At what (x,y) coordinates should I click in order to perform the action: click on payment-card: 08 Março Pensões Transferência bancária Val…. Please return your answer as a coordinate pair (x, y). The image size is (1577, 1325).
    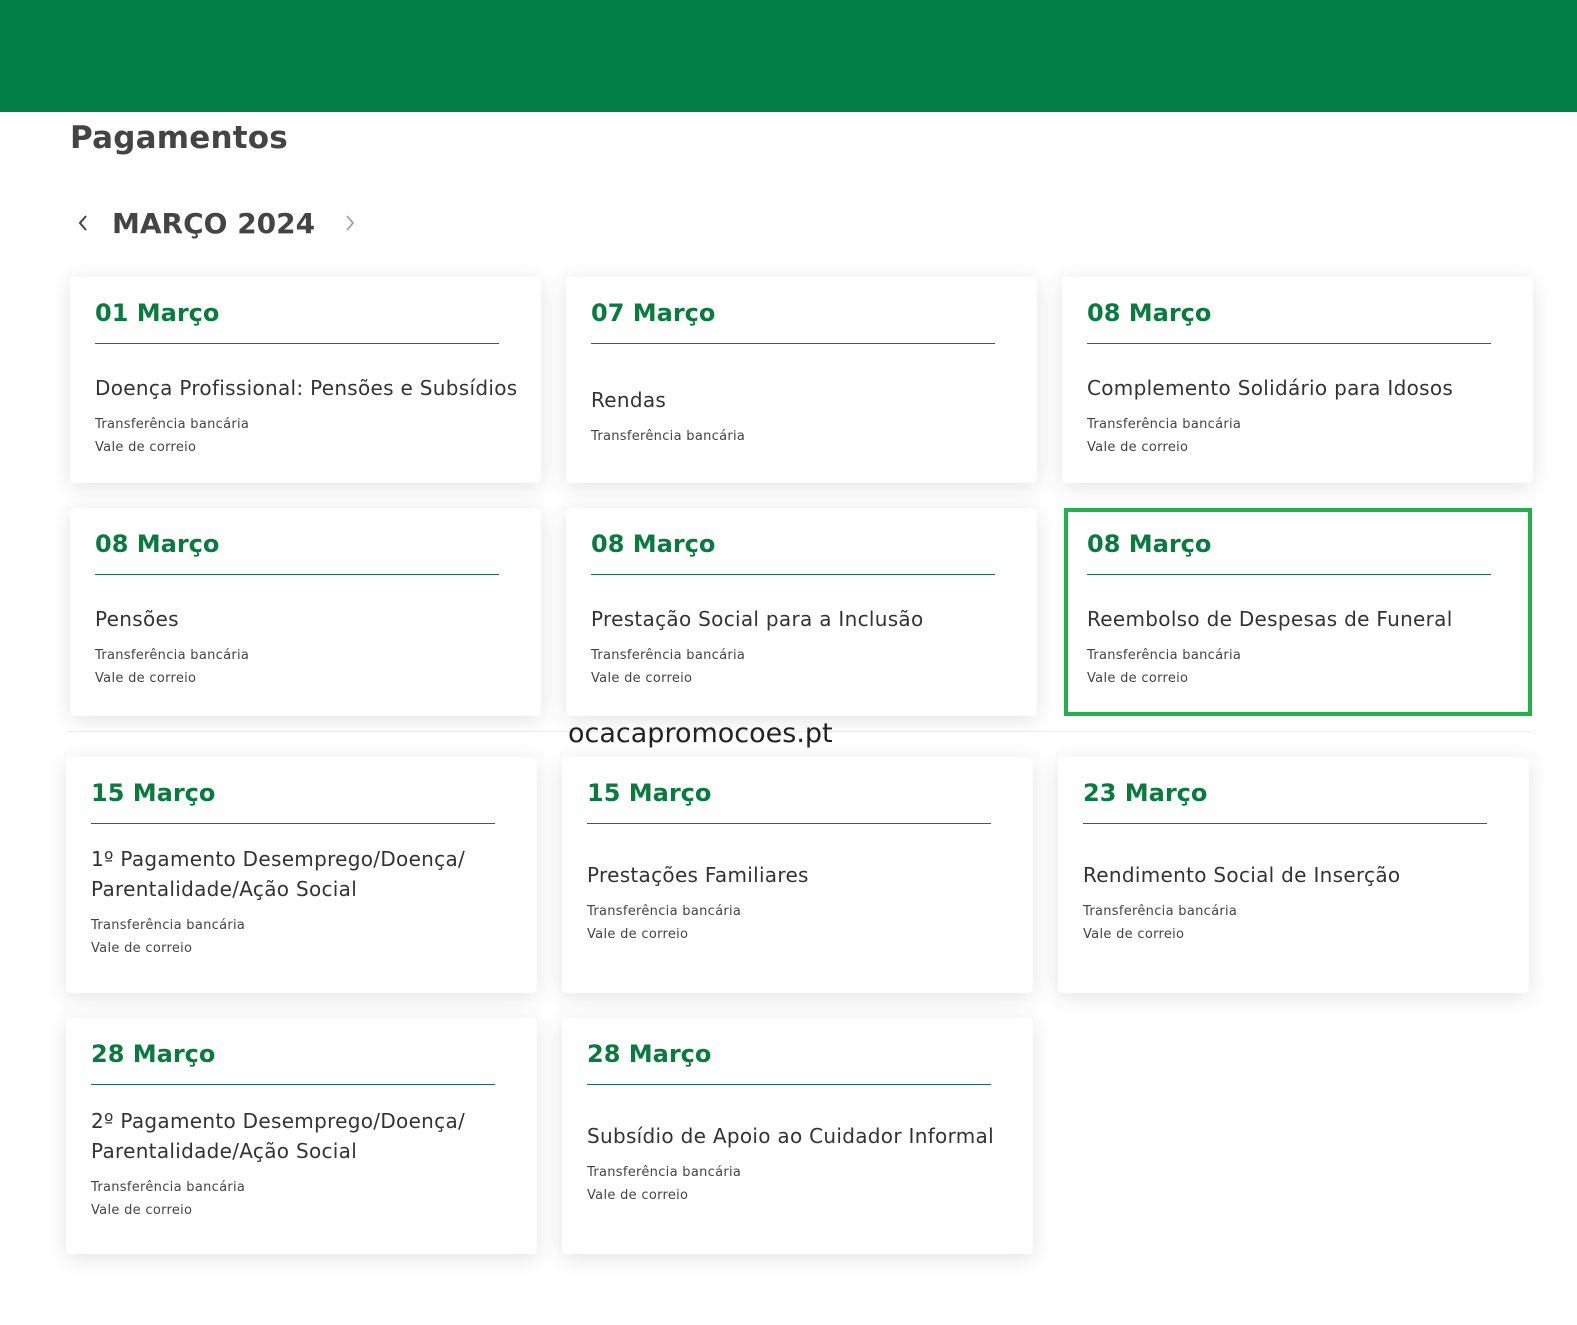
    Looking at the image, I should click on (305, 612).